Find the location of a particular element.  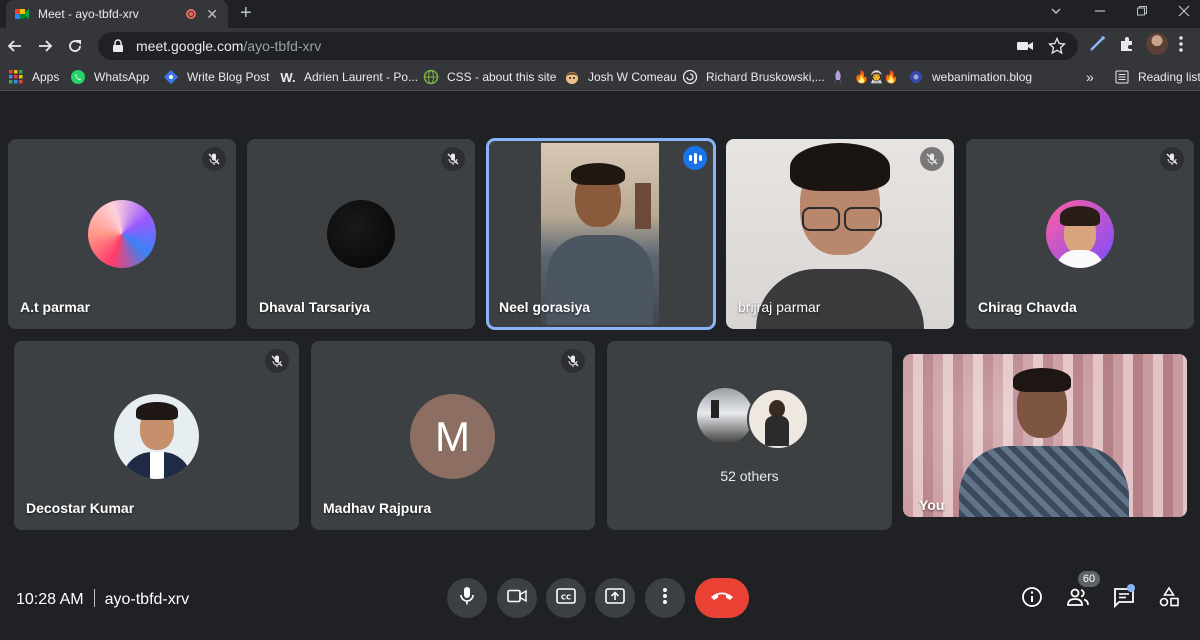

bookmark-write-blog-post: Write Blog Post is located at coordinates (216, 77).